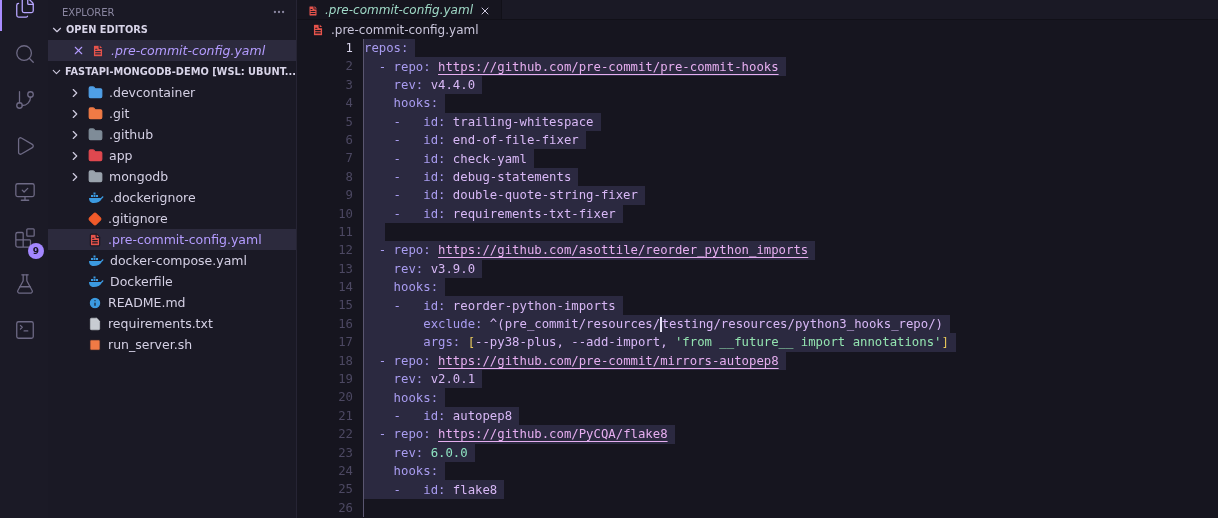  I want to click on line-number: 14, so click(345, 288).